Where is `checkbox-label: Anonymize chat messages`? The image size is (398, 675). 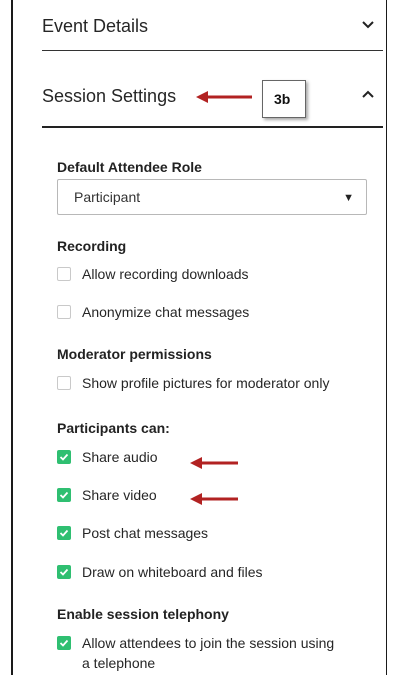 checkbox-label: Anonymize chat messages is located at coordinates (166, 312).